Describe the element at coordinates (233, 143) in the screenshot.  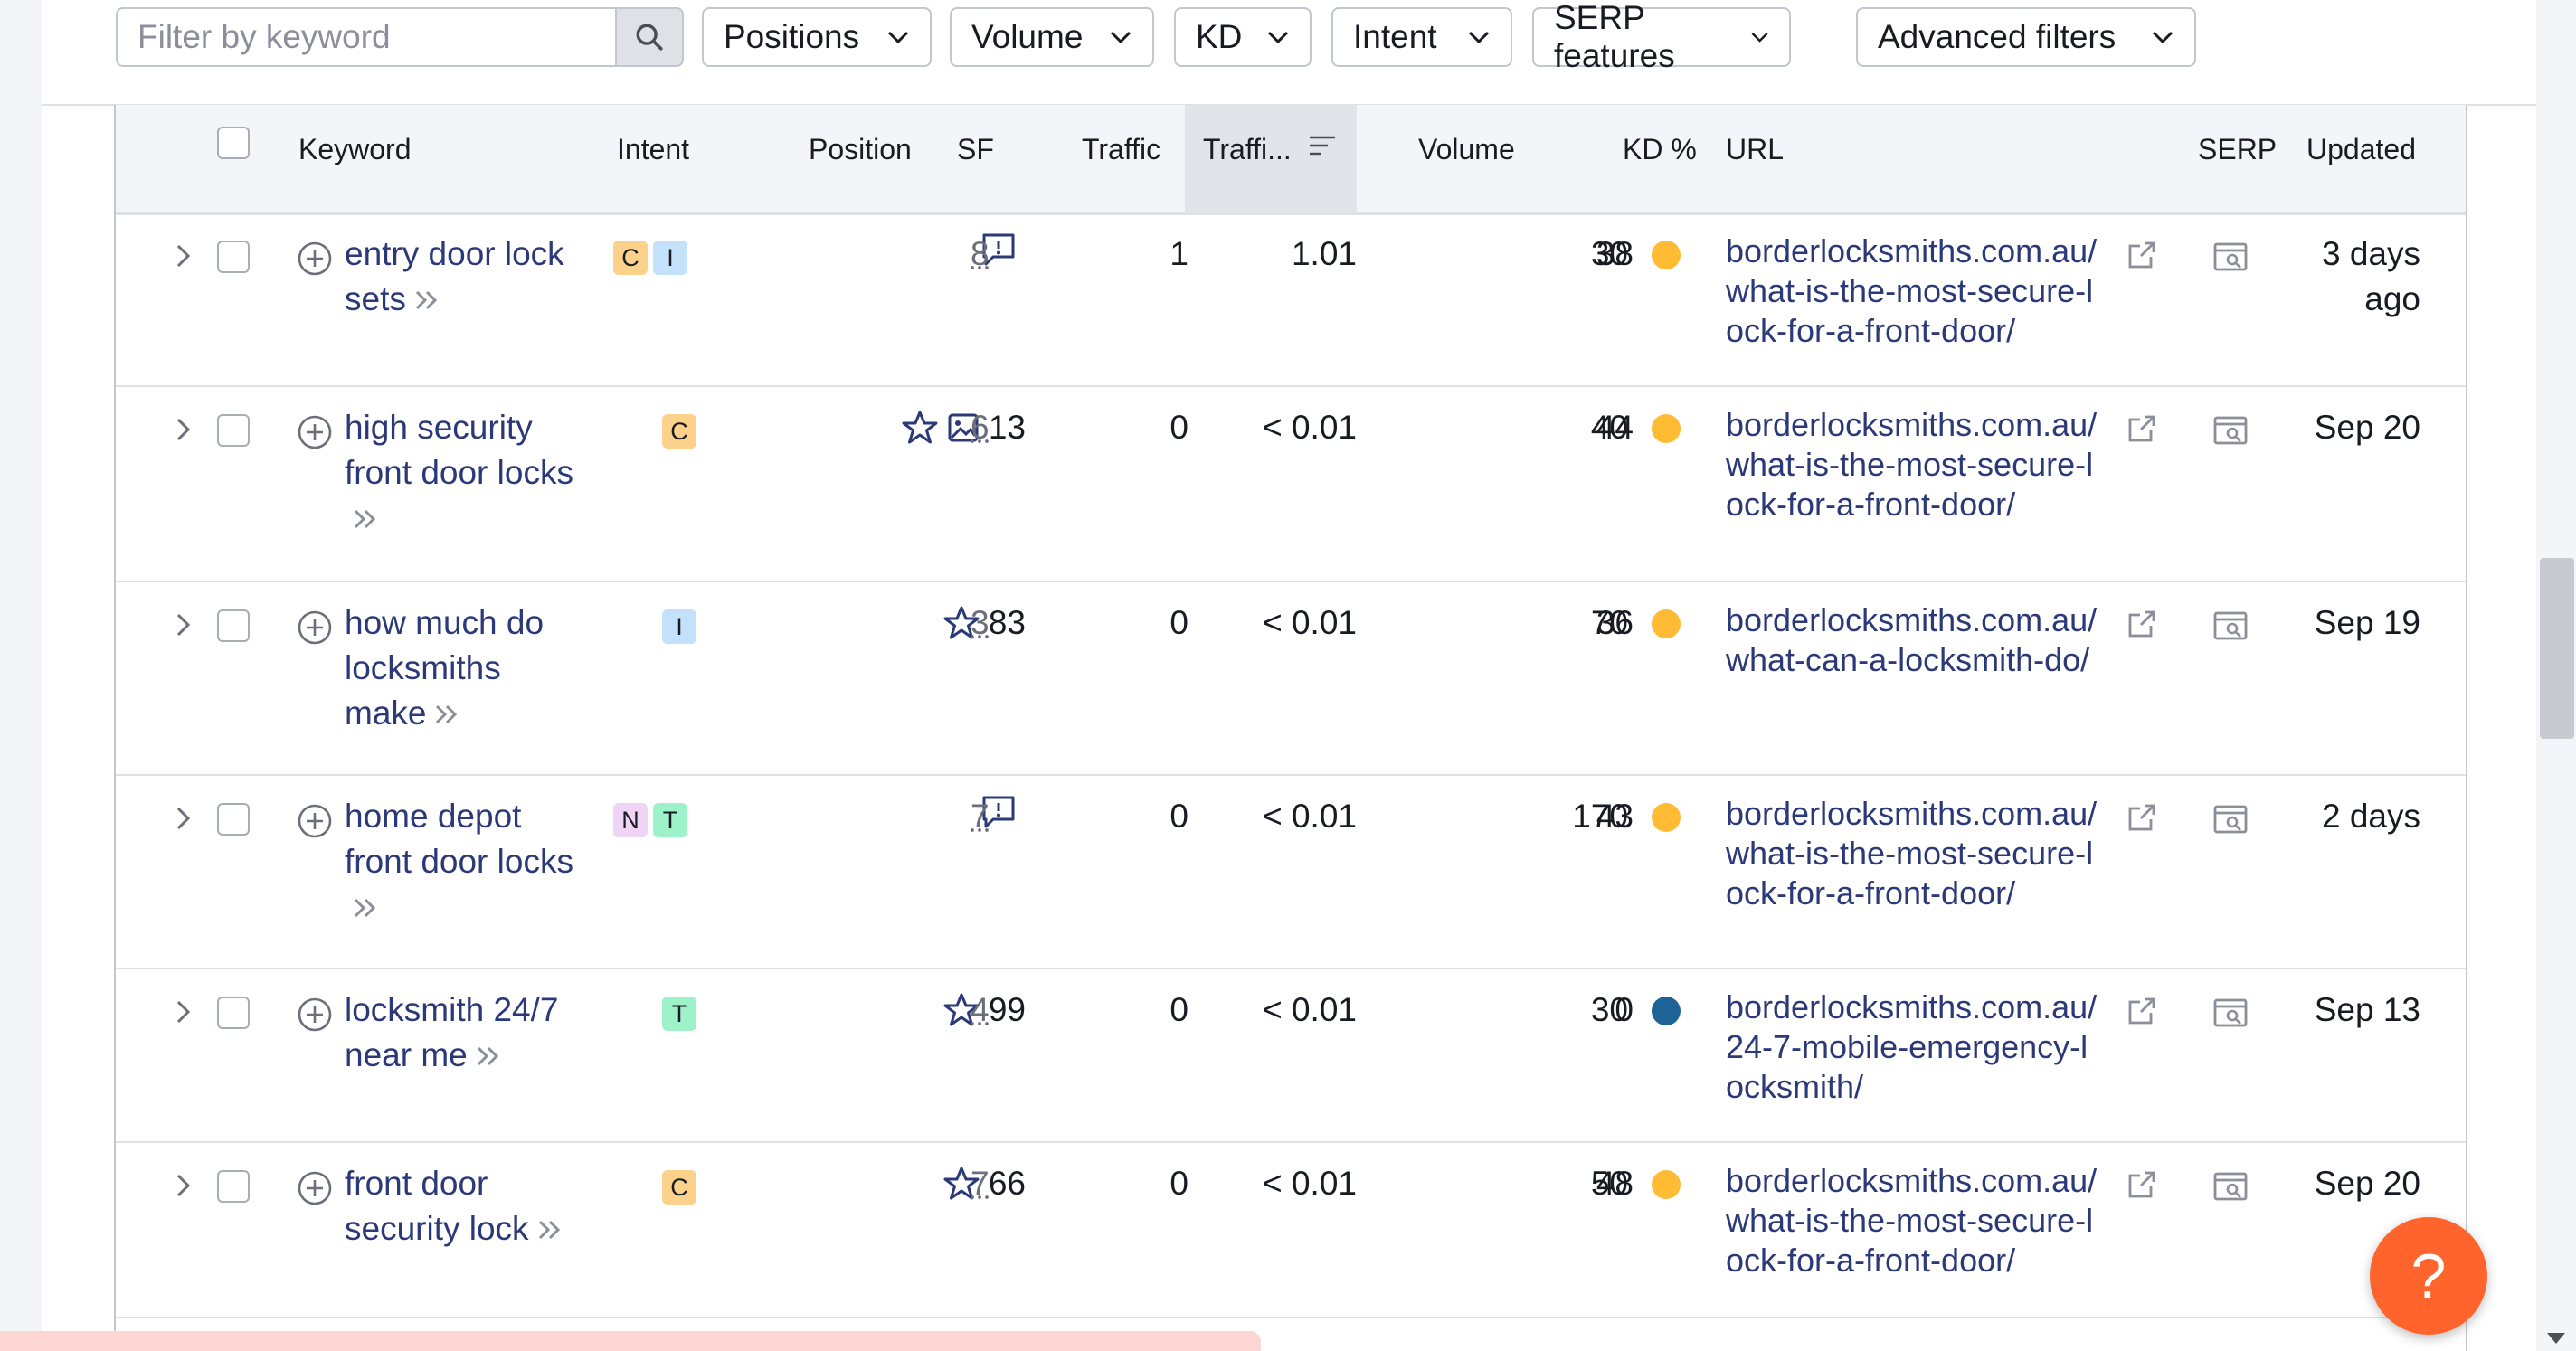
I see `select-all-checkbox` at that location.